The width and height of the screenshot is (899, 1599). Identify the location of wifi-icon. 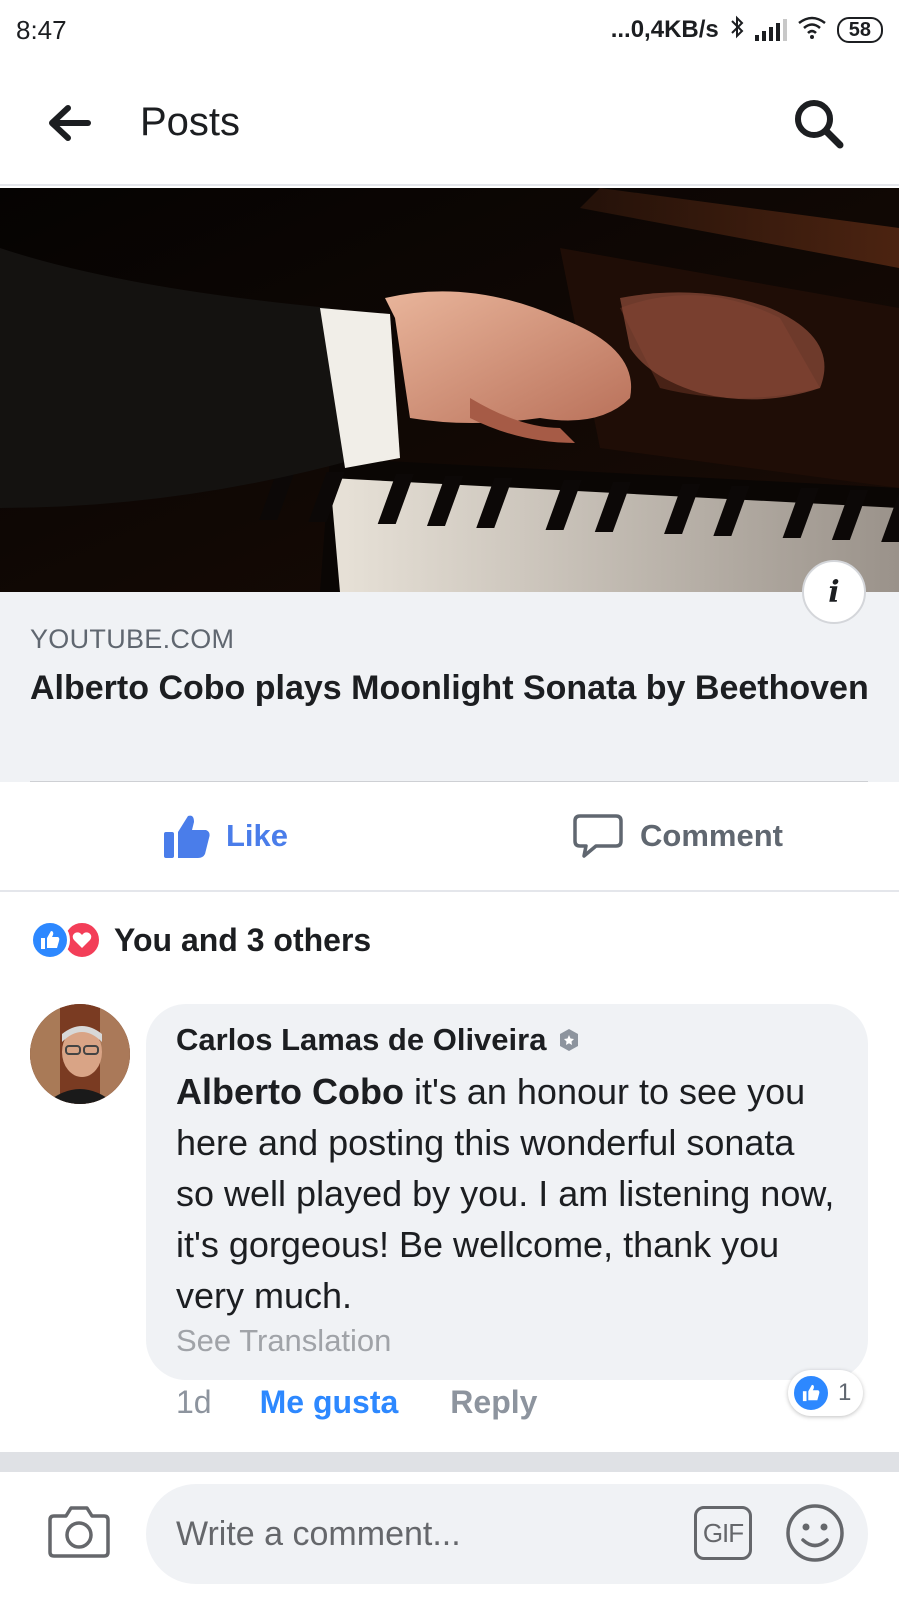
(812, 30).